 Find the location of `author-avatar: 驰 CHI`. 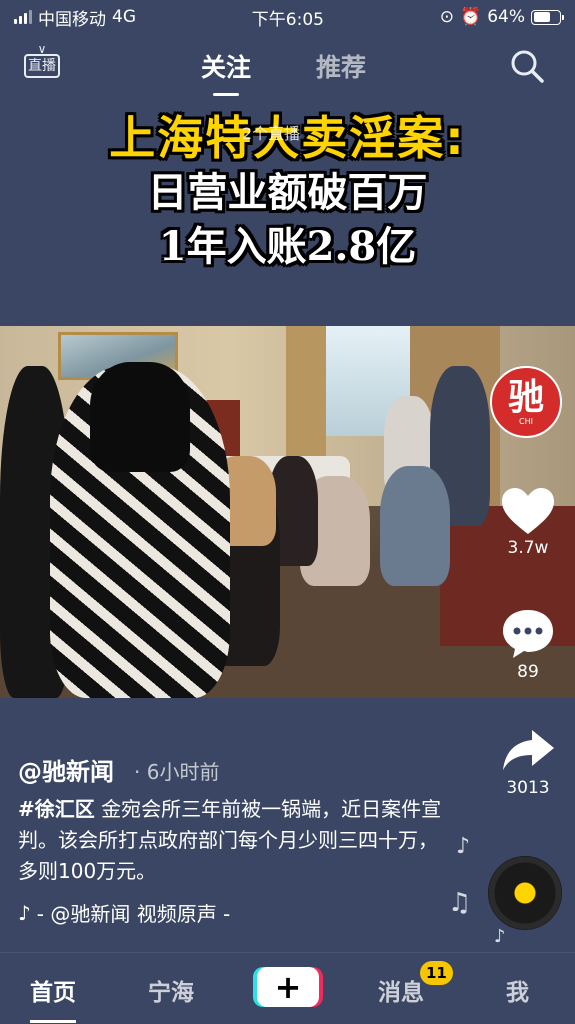

author-avatar: 驰 CHI is located at coordinates (526, 402).